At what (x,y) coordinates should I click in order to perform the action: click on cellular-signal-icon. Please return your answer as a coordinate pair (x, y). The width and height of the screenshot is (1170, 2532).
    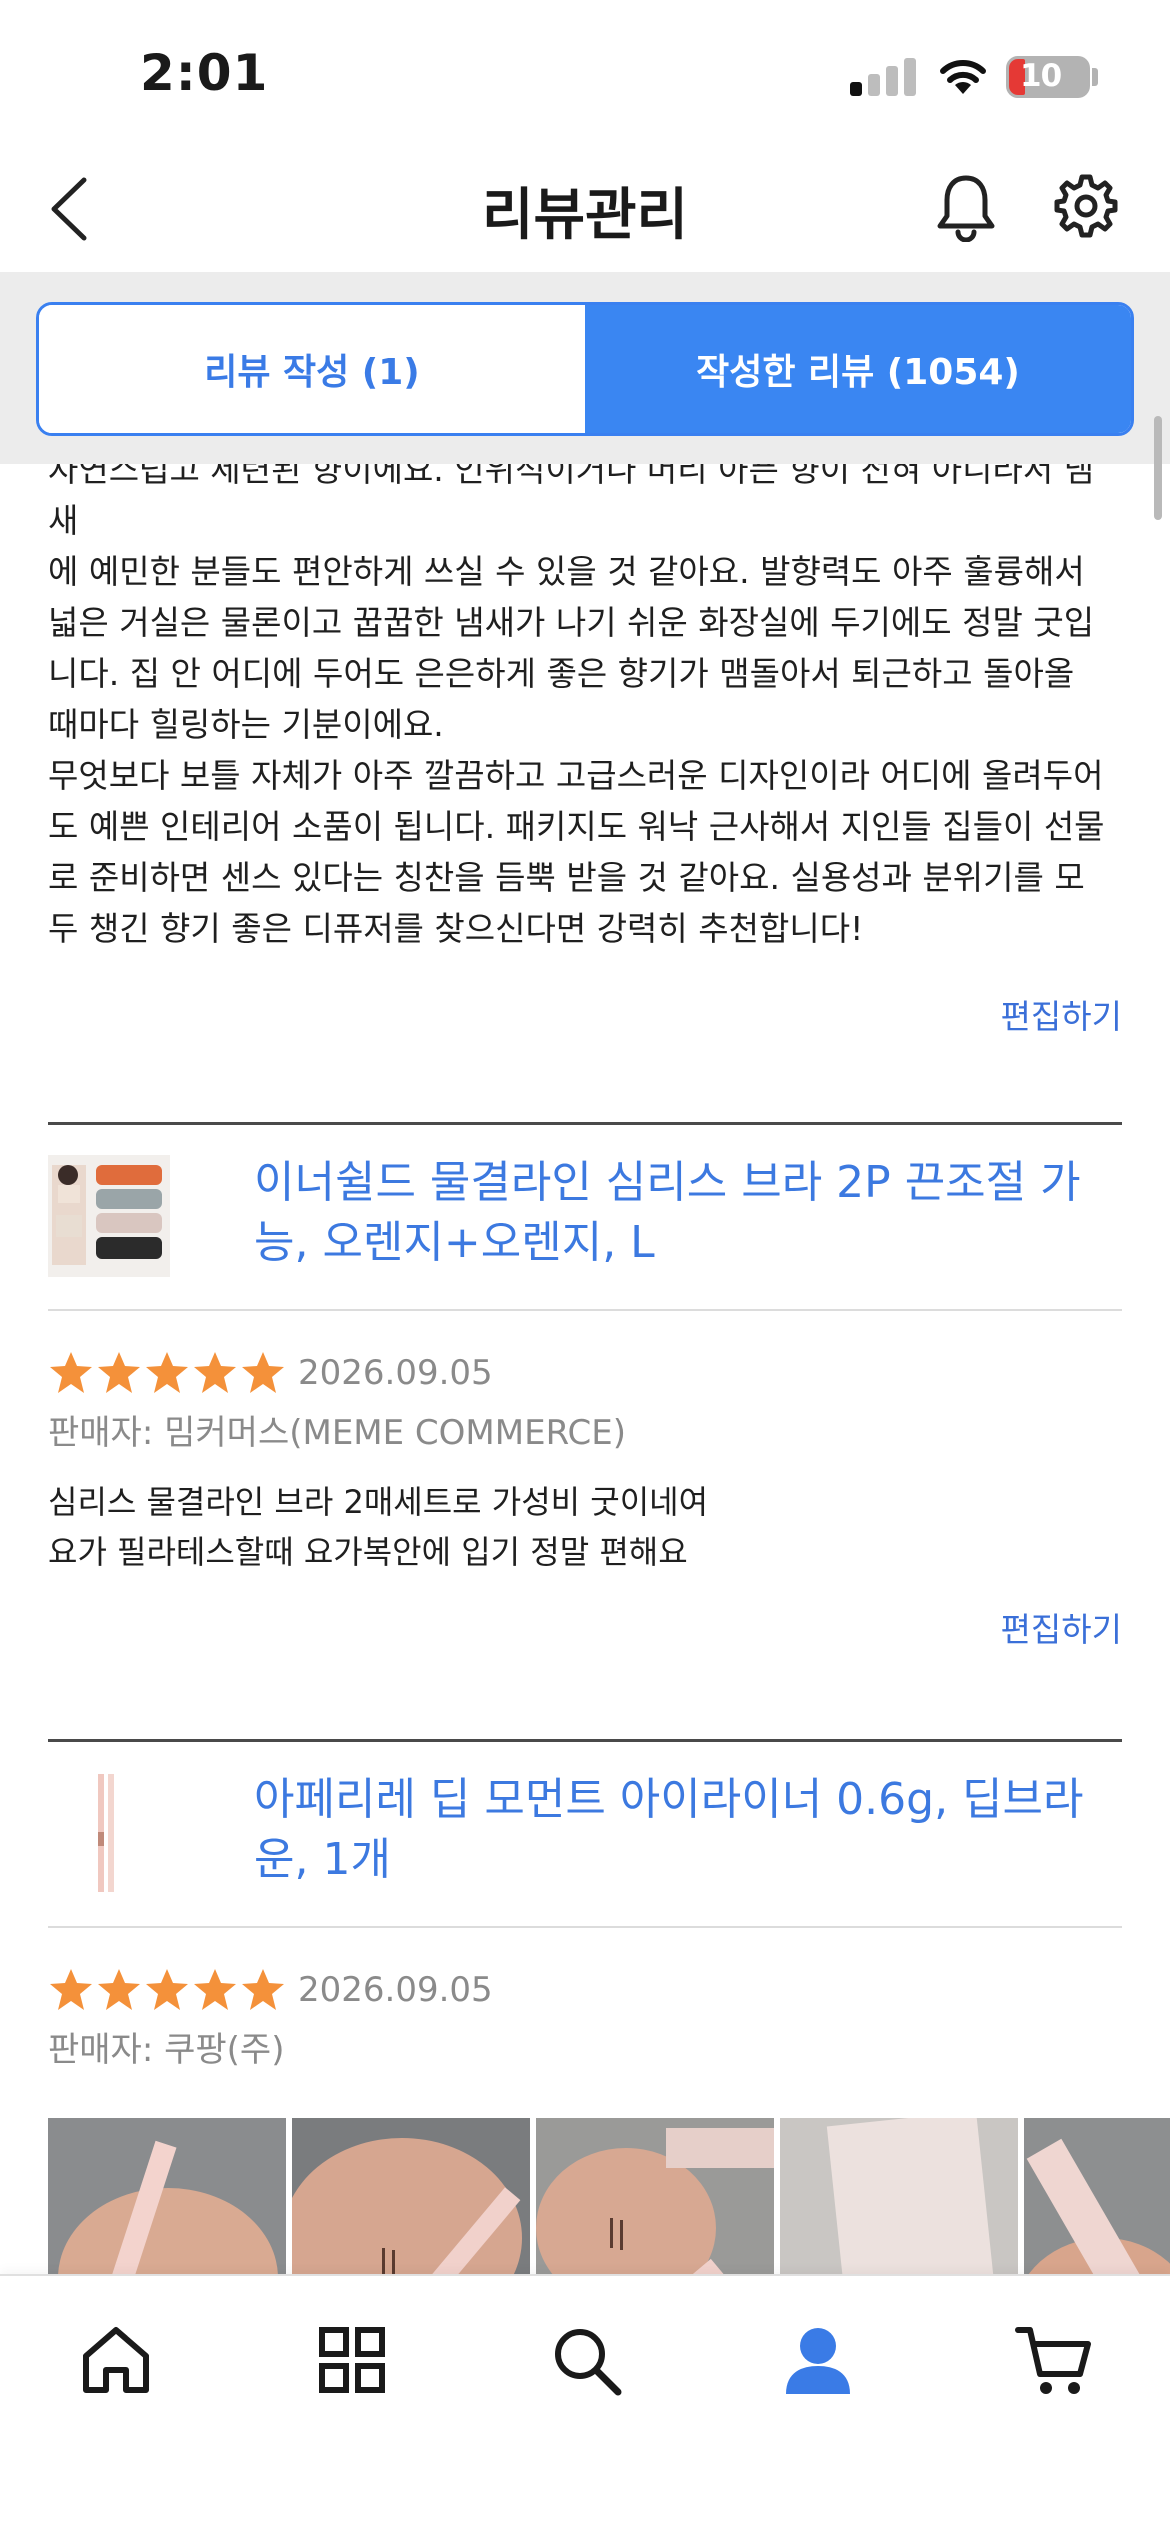
    Looking at the image, I should click on (883, 77).